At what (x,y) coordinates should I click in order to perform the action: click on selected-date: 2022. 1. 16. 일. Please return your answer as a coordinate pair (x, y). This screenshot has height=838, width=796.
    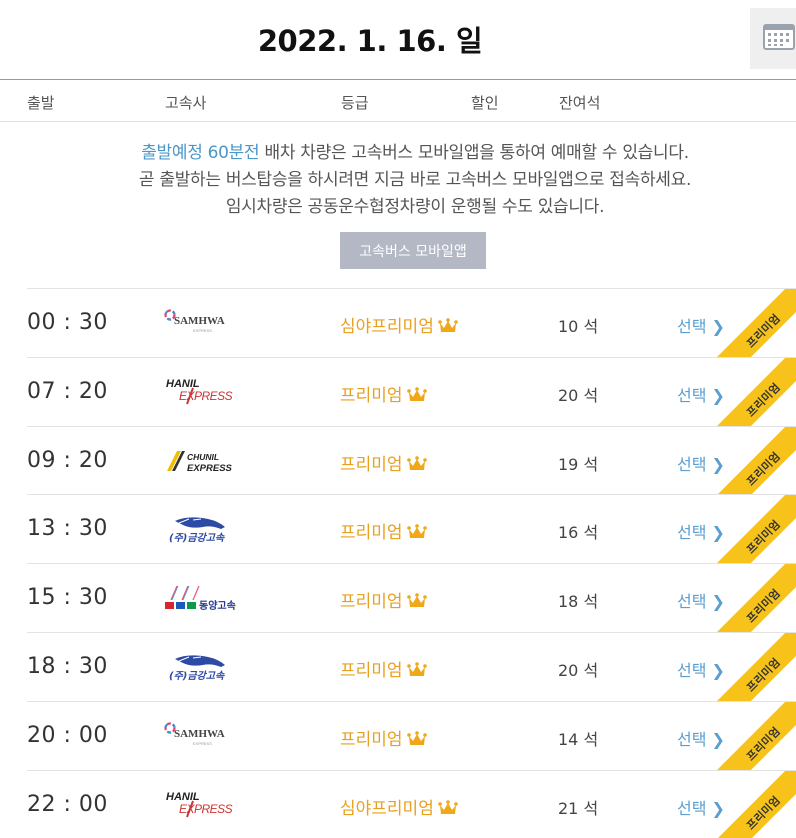
    Looking at the image, I should click on (370, 41).